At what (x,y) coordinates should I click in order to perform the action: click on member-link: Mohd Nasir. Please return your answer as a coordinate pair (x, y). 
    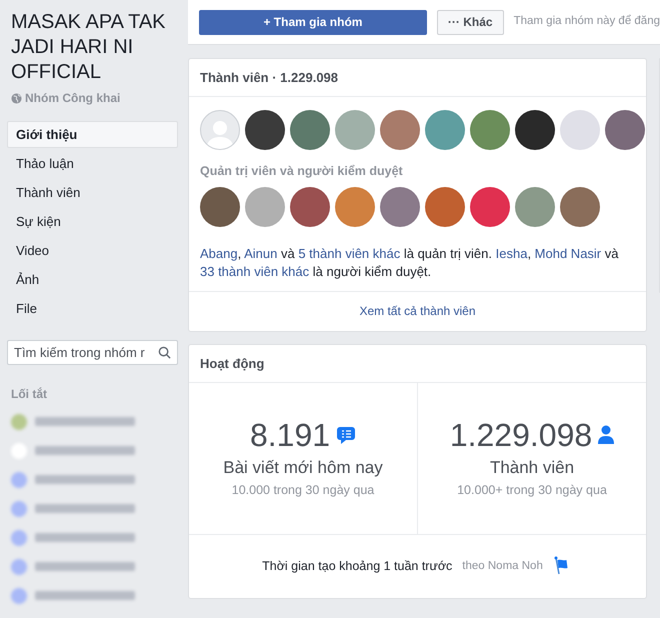
    Looking at the image, I should click on (568, 253).